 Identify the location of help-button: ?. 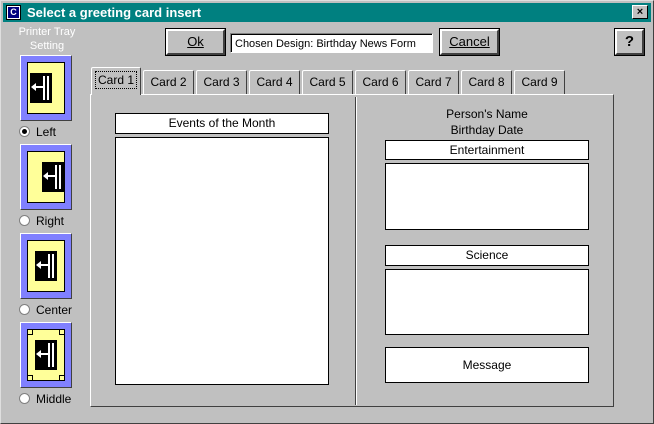
(629, 42).